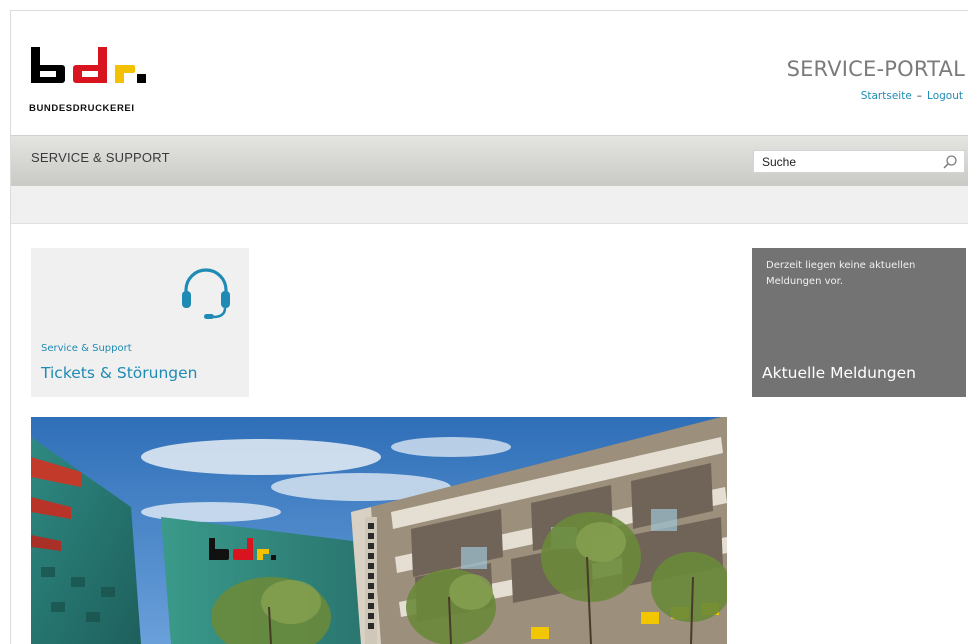 The width and height of the screenshot is (968, 644). What do you see at coordinates (847, 161) in the screenshot?
I see `search-input` at bounding box center [847, 161].